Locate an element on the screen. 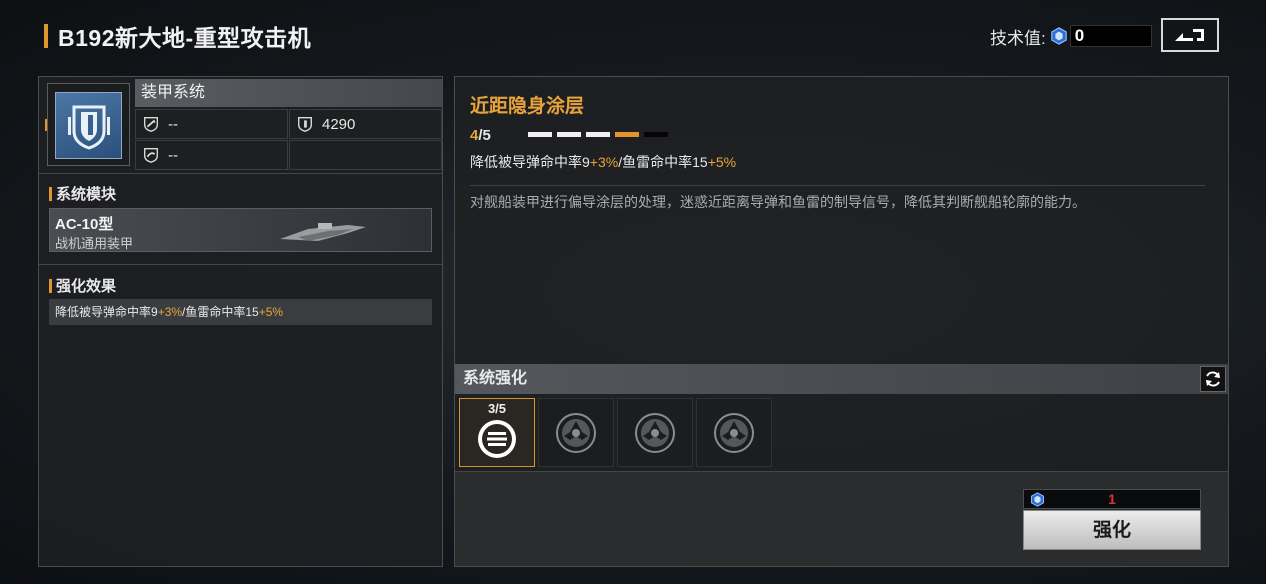 The image size is (1266, 584). slot-count: 3/5 is located at coordinates (497, 408).